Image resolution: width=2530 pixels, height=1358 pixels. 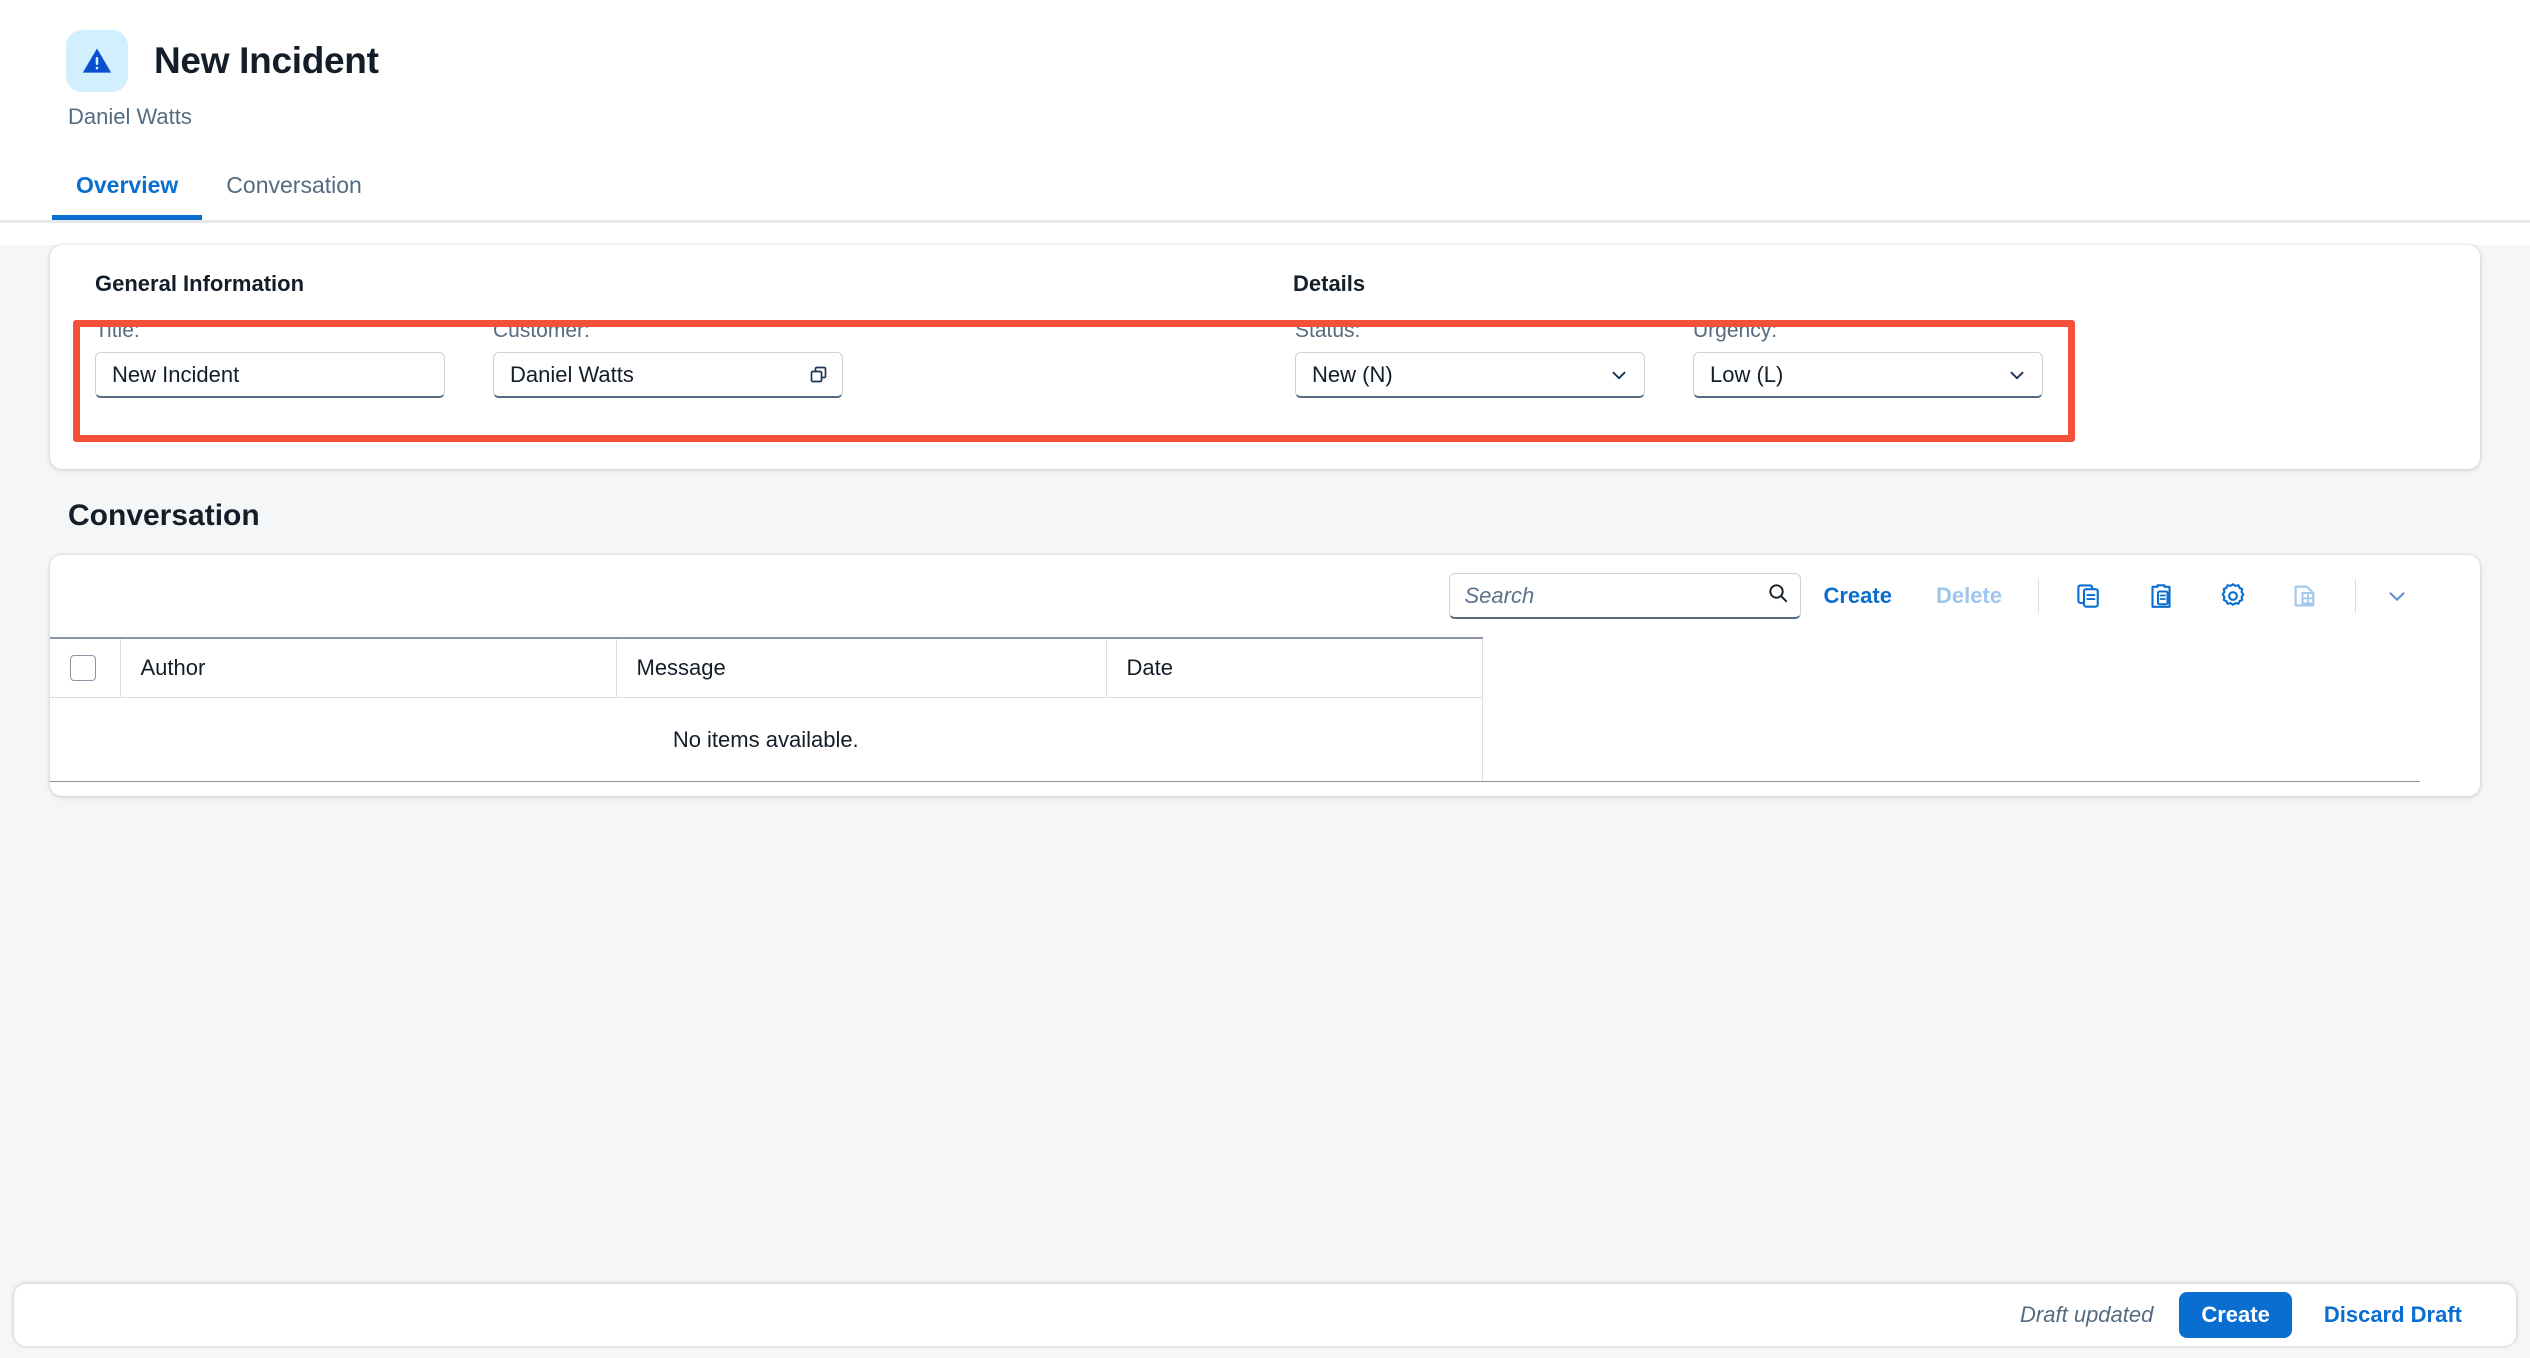 I want to click on status-select: New (N), so click(x=1470, y=375).